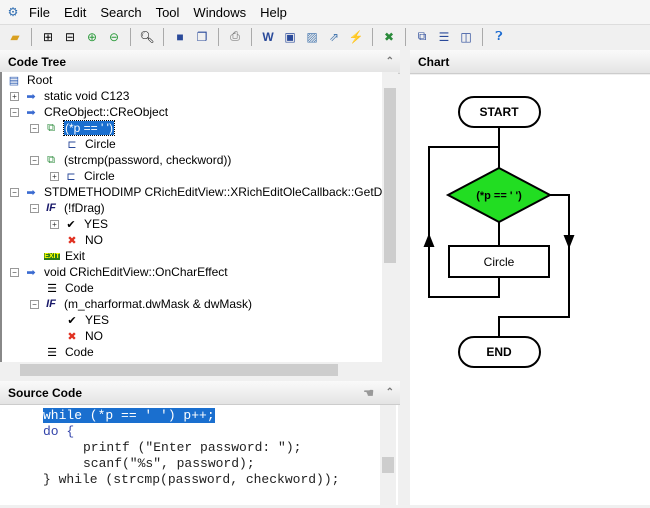 This screenshot has width=650, height=508. I want to click on menu-bar: ⚙ File Edit Search Tool Windows Help, so click(325, 12).